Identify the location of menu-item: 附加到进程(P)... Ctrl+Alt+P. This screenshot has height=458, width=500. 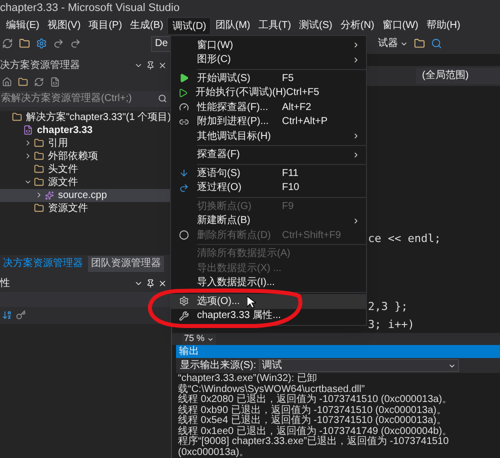
(268, 121).